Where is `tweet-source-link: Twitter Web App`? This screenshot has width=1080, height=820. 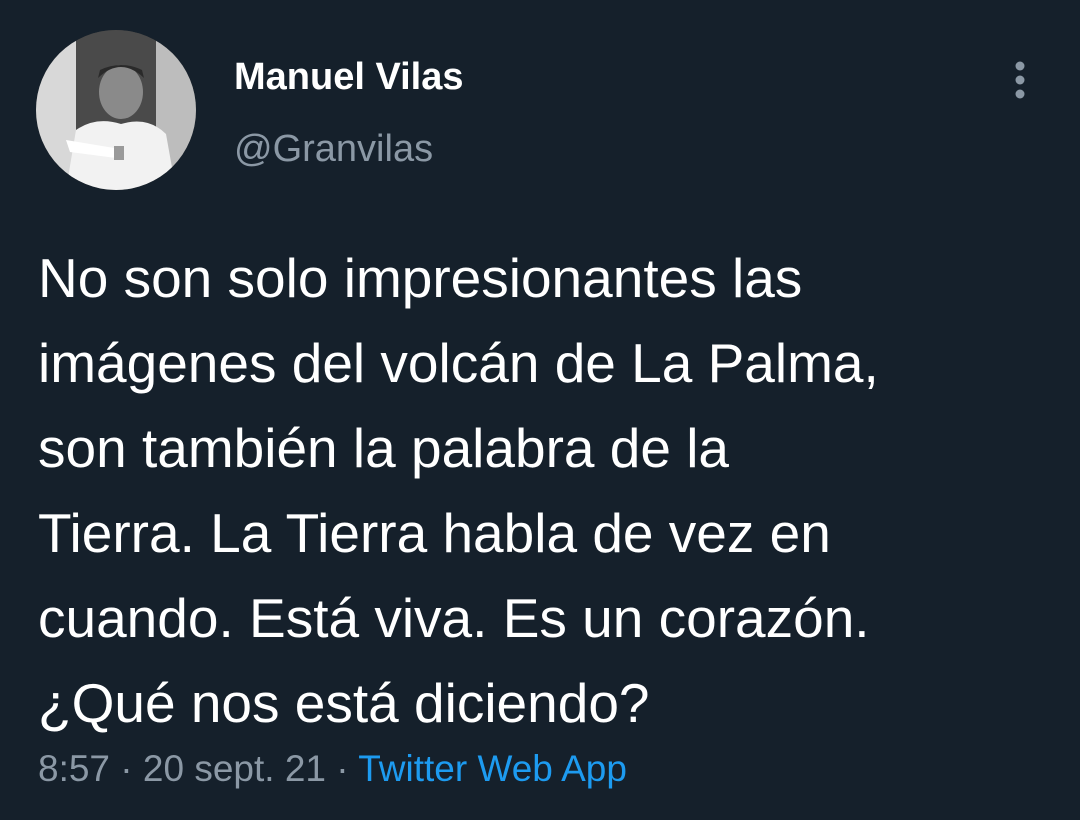
tweet-source-link: Twitter Web App is located at coordinates (492, 768).